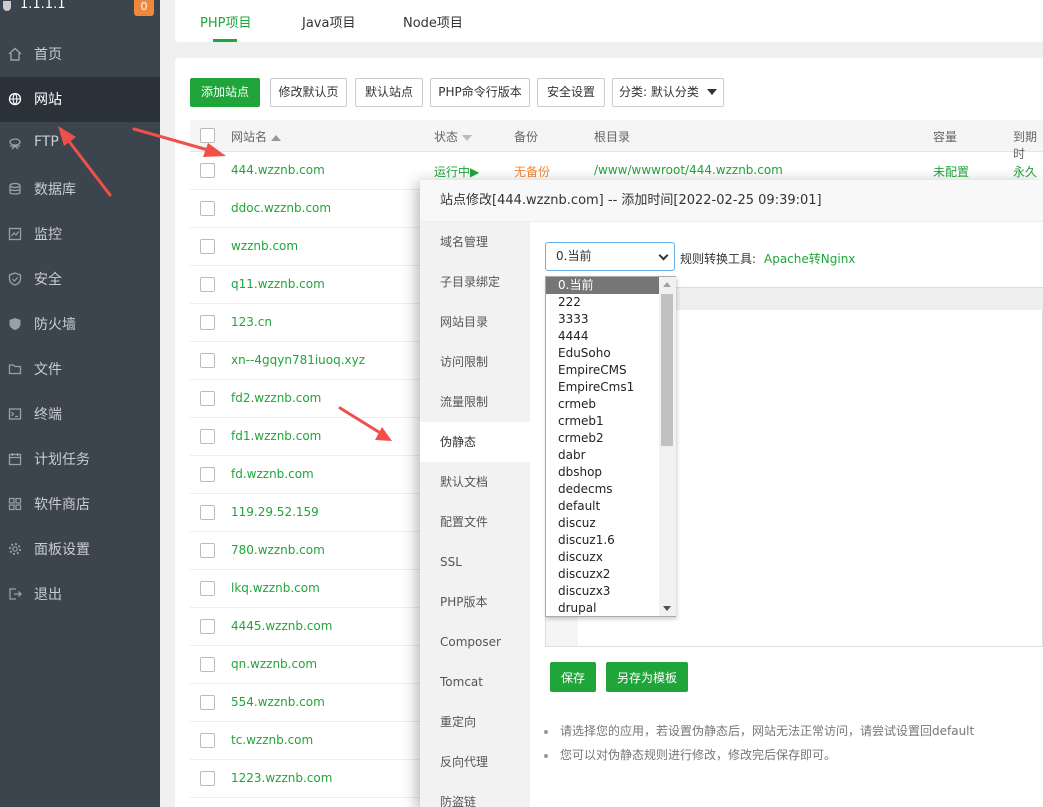  Describe the element at coordinates (276, 398) in the screenshot. I see `site-name-link: fd2.wzznb.com` at that location.